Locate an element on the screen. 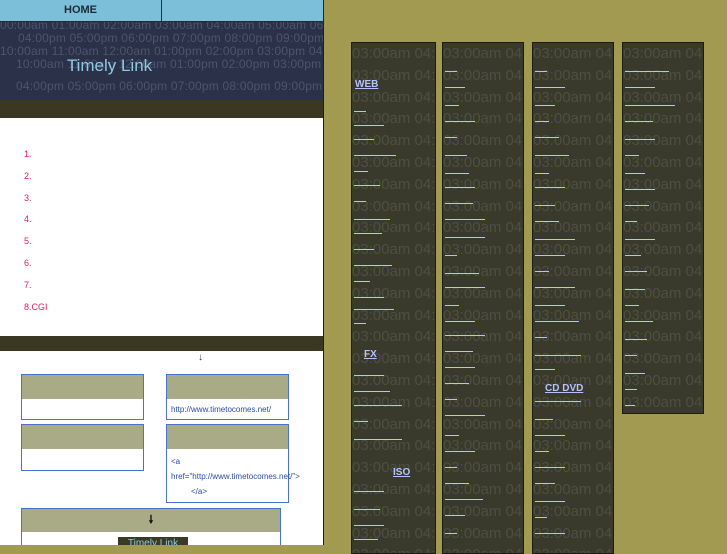 This screenshot has width=727, height=554. category-web: WEB is located at coordinates (366, 84).